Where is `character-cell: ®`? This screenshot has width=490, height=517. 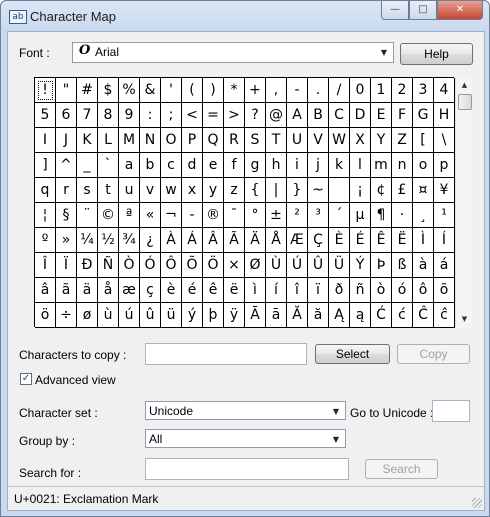 character-cell: ® is located at coordinates (213, 215).